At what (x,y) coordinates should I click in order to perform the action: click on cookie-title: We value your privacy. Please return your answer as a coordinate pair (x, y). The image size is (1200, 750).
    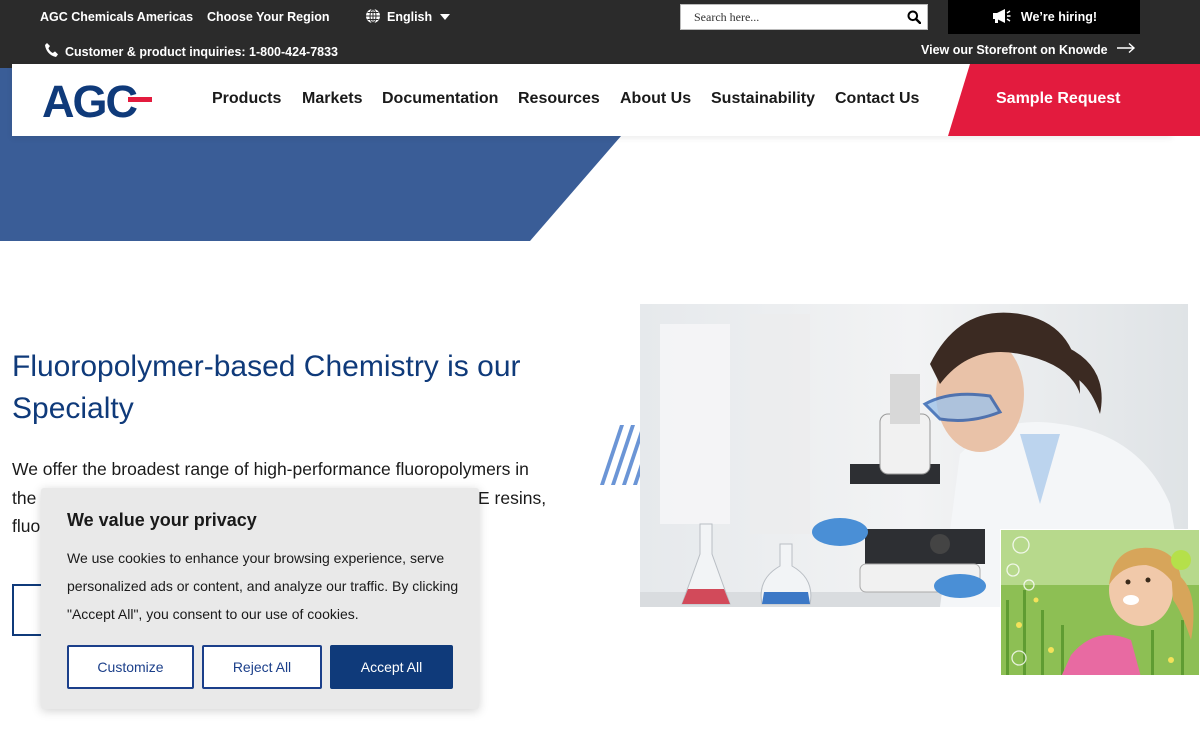
    Looking at the image, I should click on (162, 520).